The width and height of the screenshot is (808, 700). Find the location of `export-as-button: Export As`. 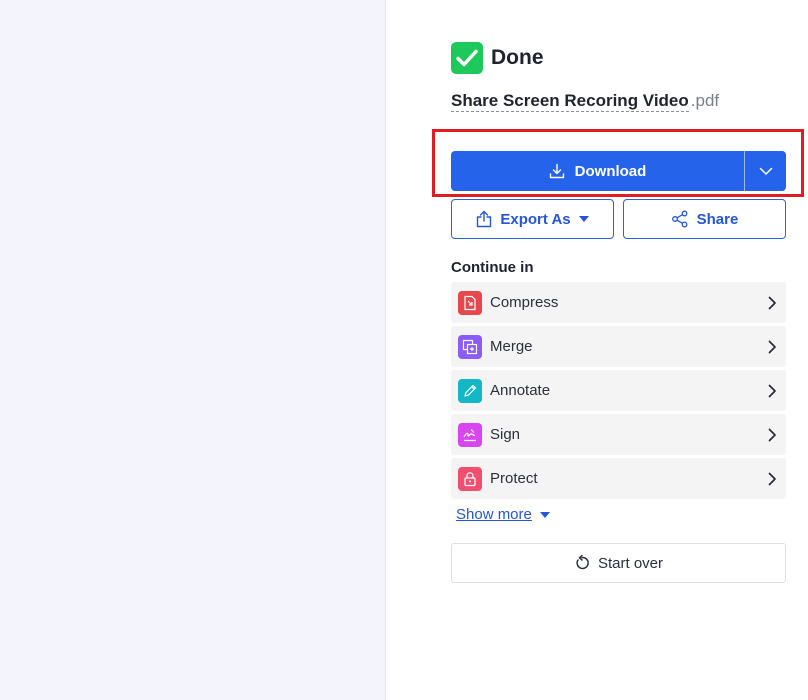

export-as-button: Export As is located at coordinates (532, 219).